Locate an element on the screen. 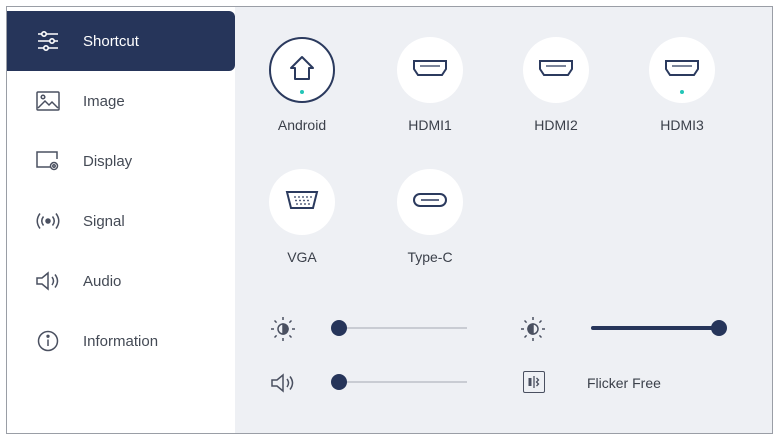 The height and width of the screenshot is (440, 779). source-type-c-button: Type-C is located at coordinates (430, 224).